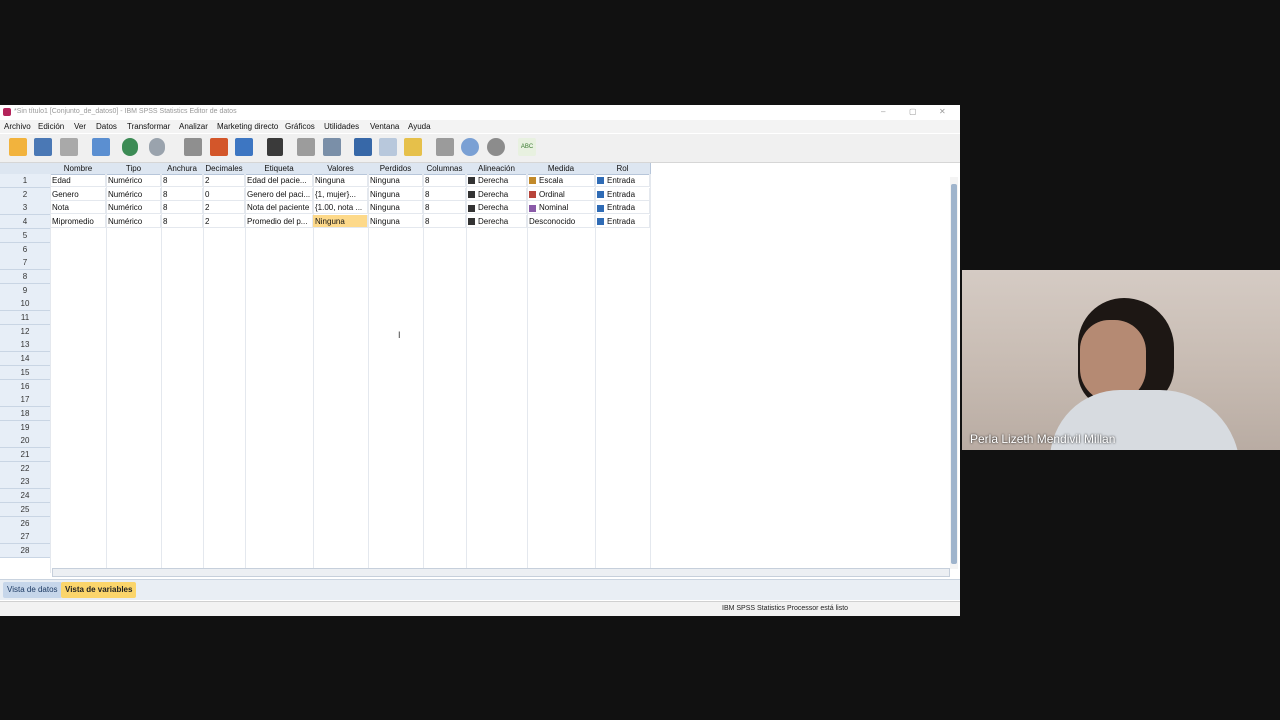  I want to click on table-cell: Nota del paciente, so click(279, 208).